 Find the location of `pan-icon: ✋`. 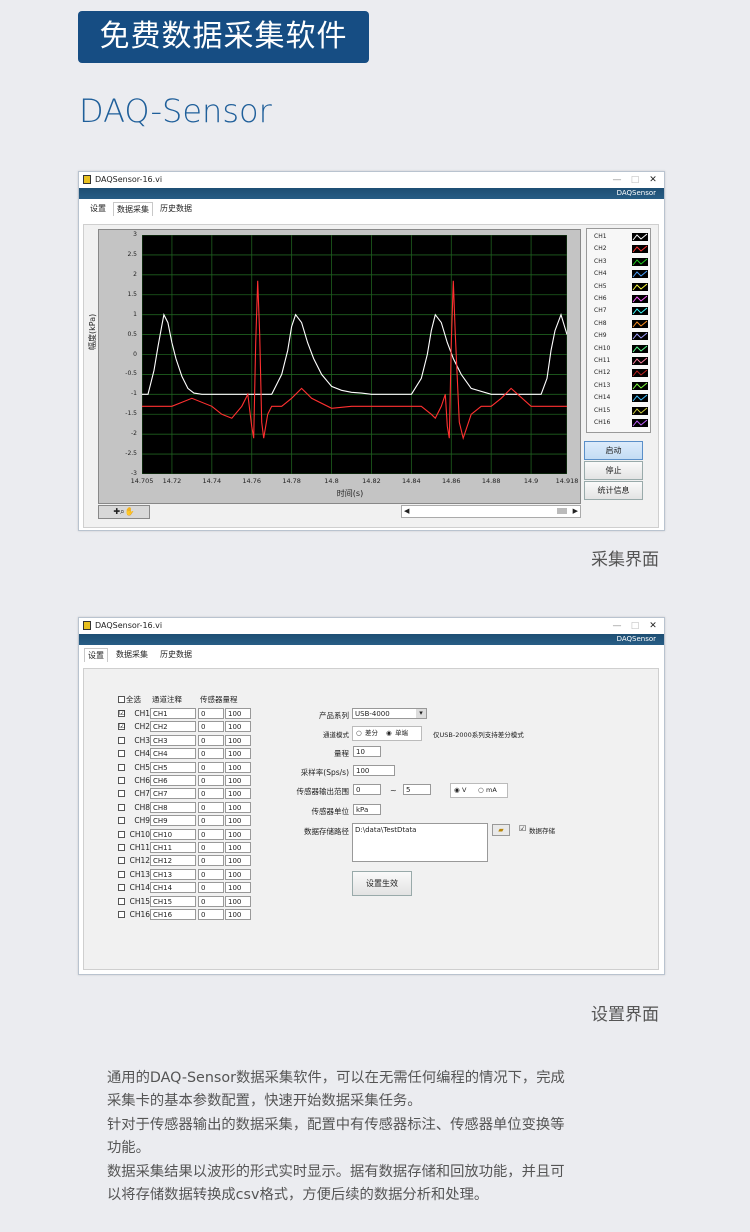

pan-icon: ✋ is located at coordinates (130, 511).